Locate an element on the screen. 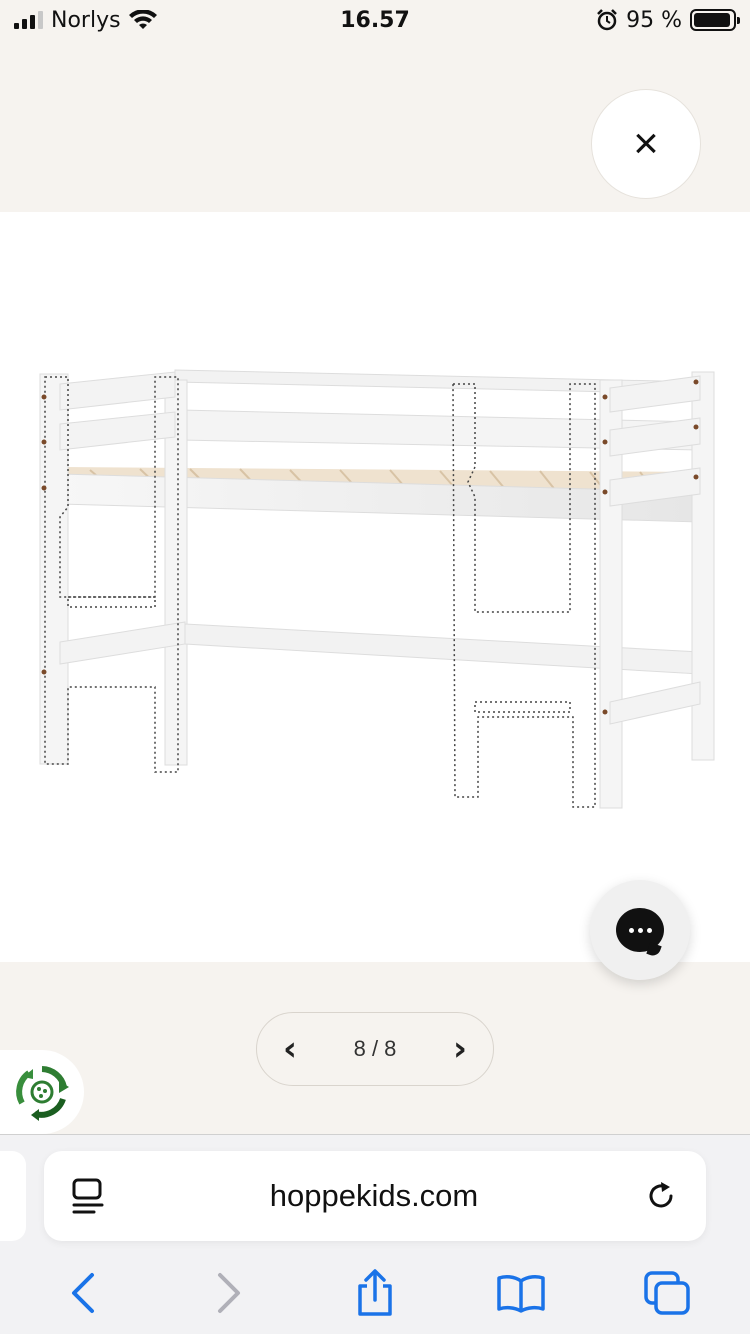 Image resolution: width=750 pixels, height=1334 pixels. next-image-button: › is located at coordinates (460, 1049).